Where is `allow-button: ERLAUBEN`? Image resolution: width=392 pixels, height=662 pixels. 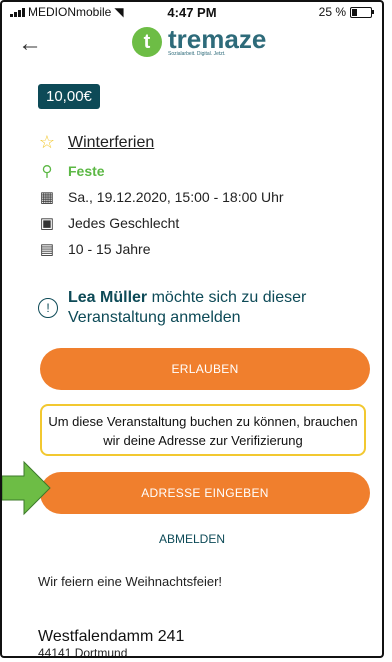 allow-button: ERLAUBEN is located at coordinates (205, 369).